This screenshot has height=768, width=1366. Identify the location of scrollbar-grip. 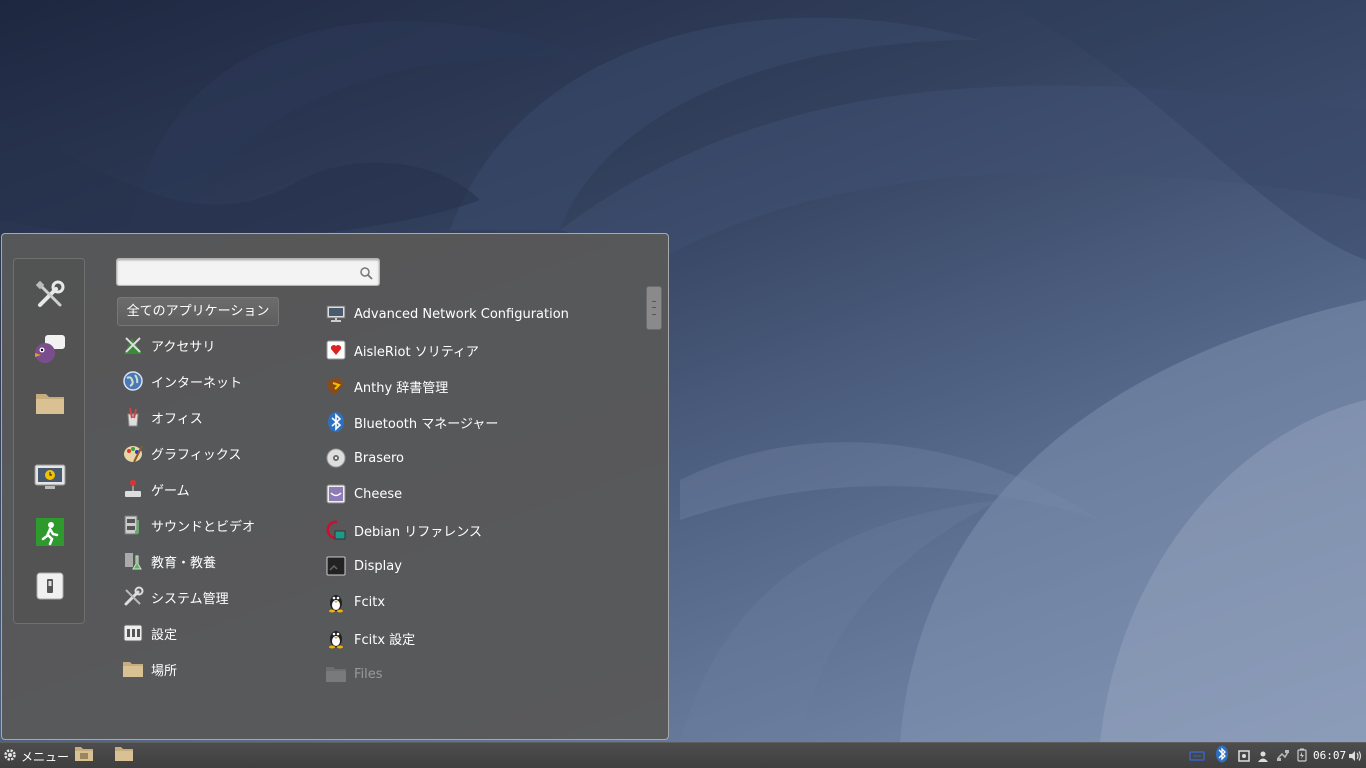
(654, 308).